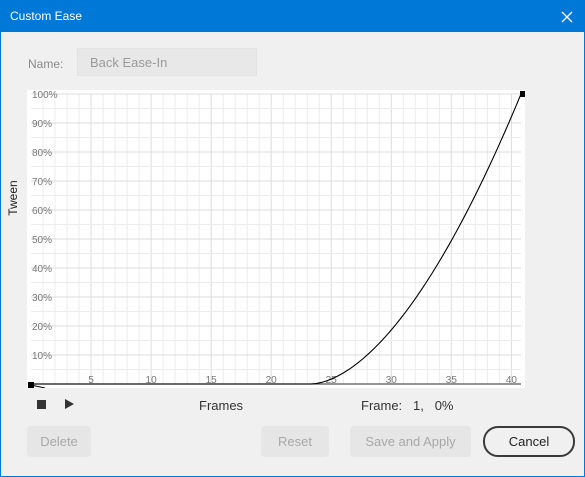 Image resolution: width=585 pixels, height=477 pixels. What do you see at coordinates (13, 198) in the screenshot?
I see `tween-axis-label: Tween` at bounding box center [13, 198].